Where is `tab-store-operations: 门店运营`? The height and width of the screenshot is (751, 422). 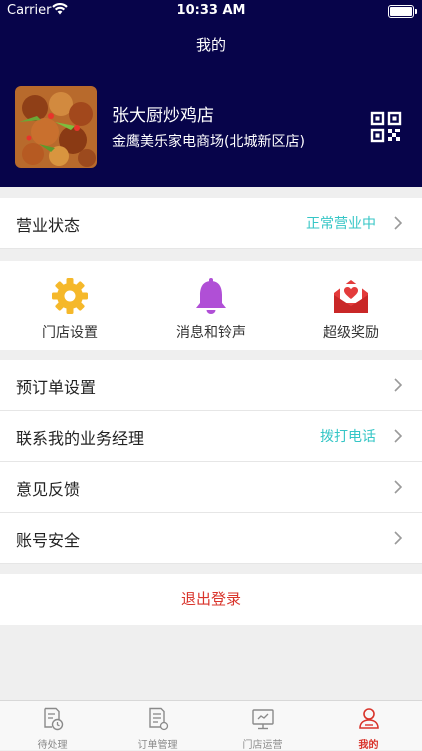 tab-store-operations: 门店运营 is located at coordinates (262, 726).